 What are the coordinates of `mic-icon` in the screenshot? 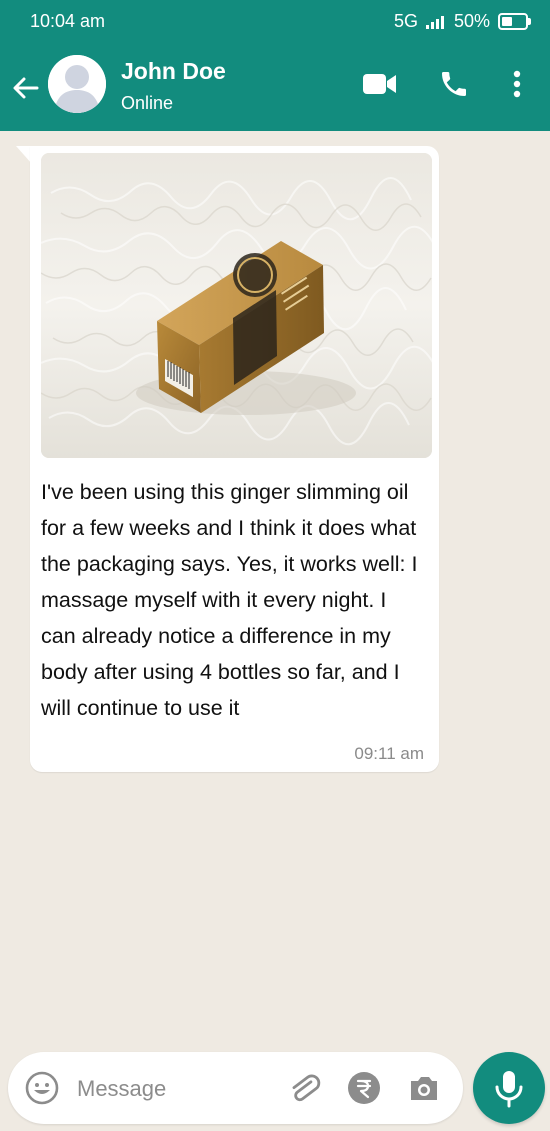 It's located at (509, 1089).